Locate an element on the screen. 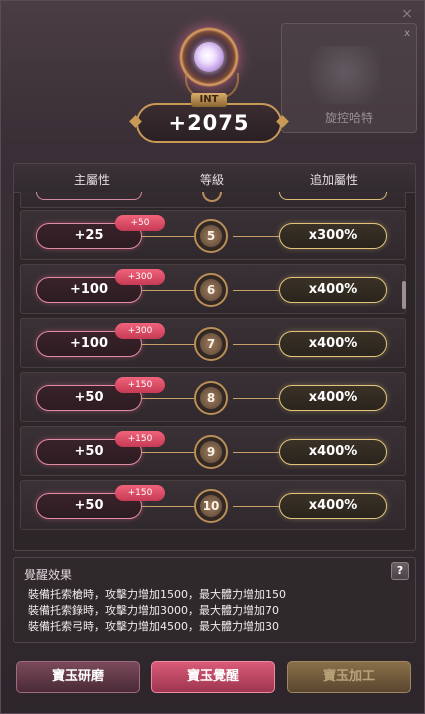  level-medal: 9 is located at coordinates (211, 452).